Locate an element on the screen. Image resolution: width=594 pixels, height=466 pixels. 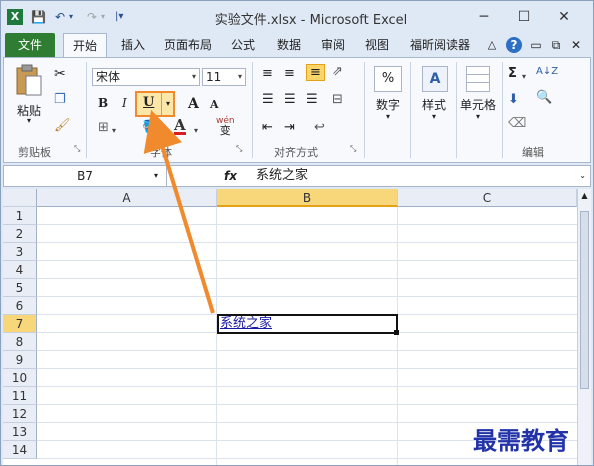
collapse-ribbon-icon: △ is located at coordinates (492, 45).